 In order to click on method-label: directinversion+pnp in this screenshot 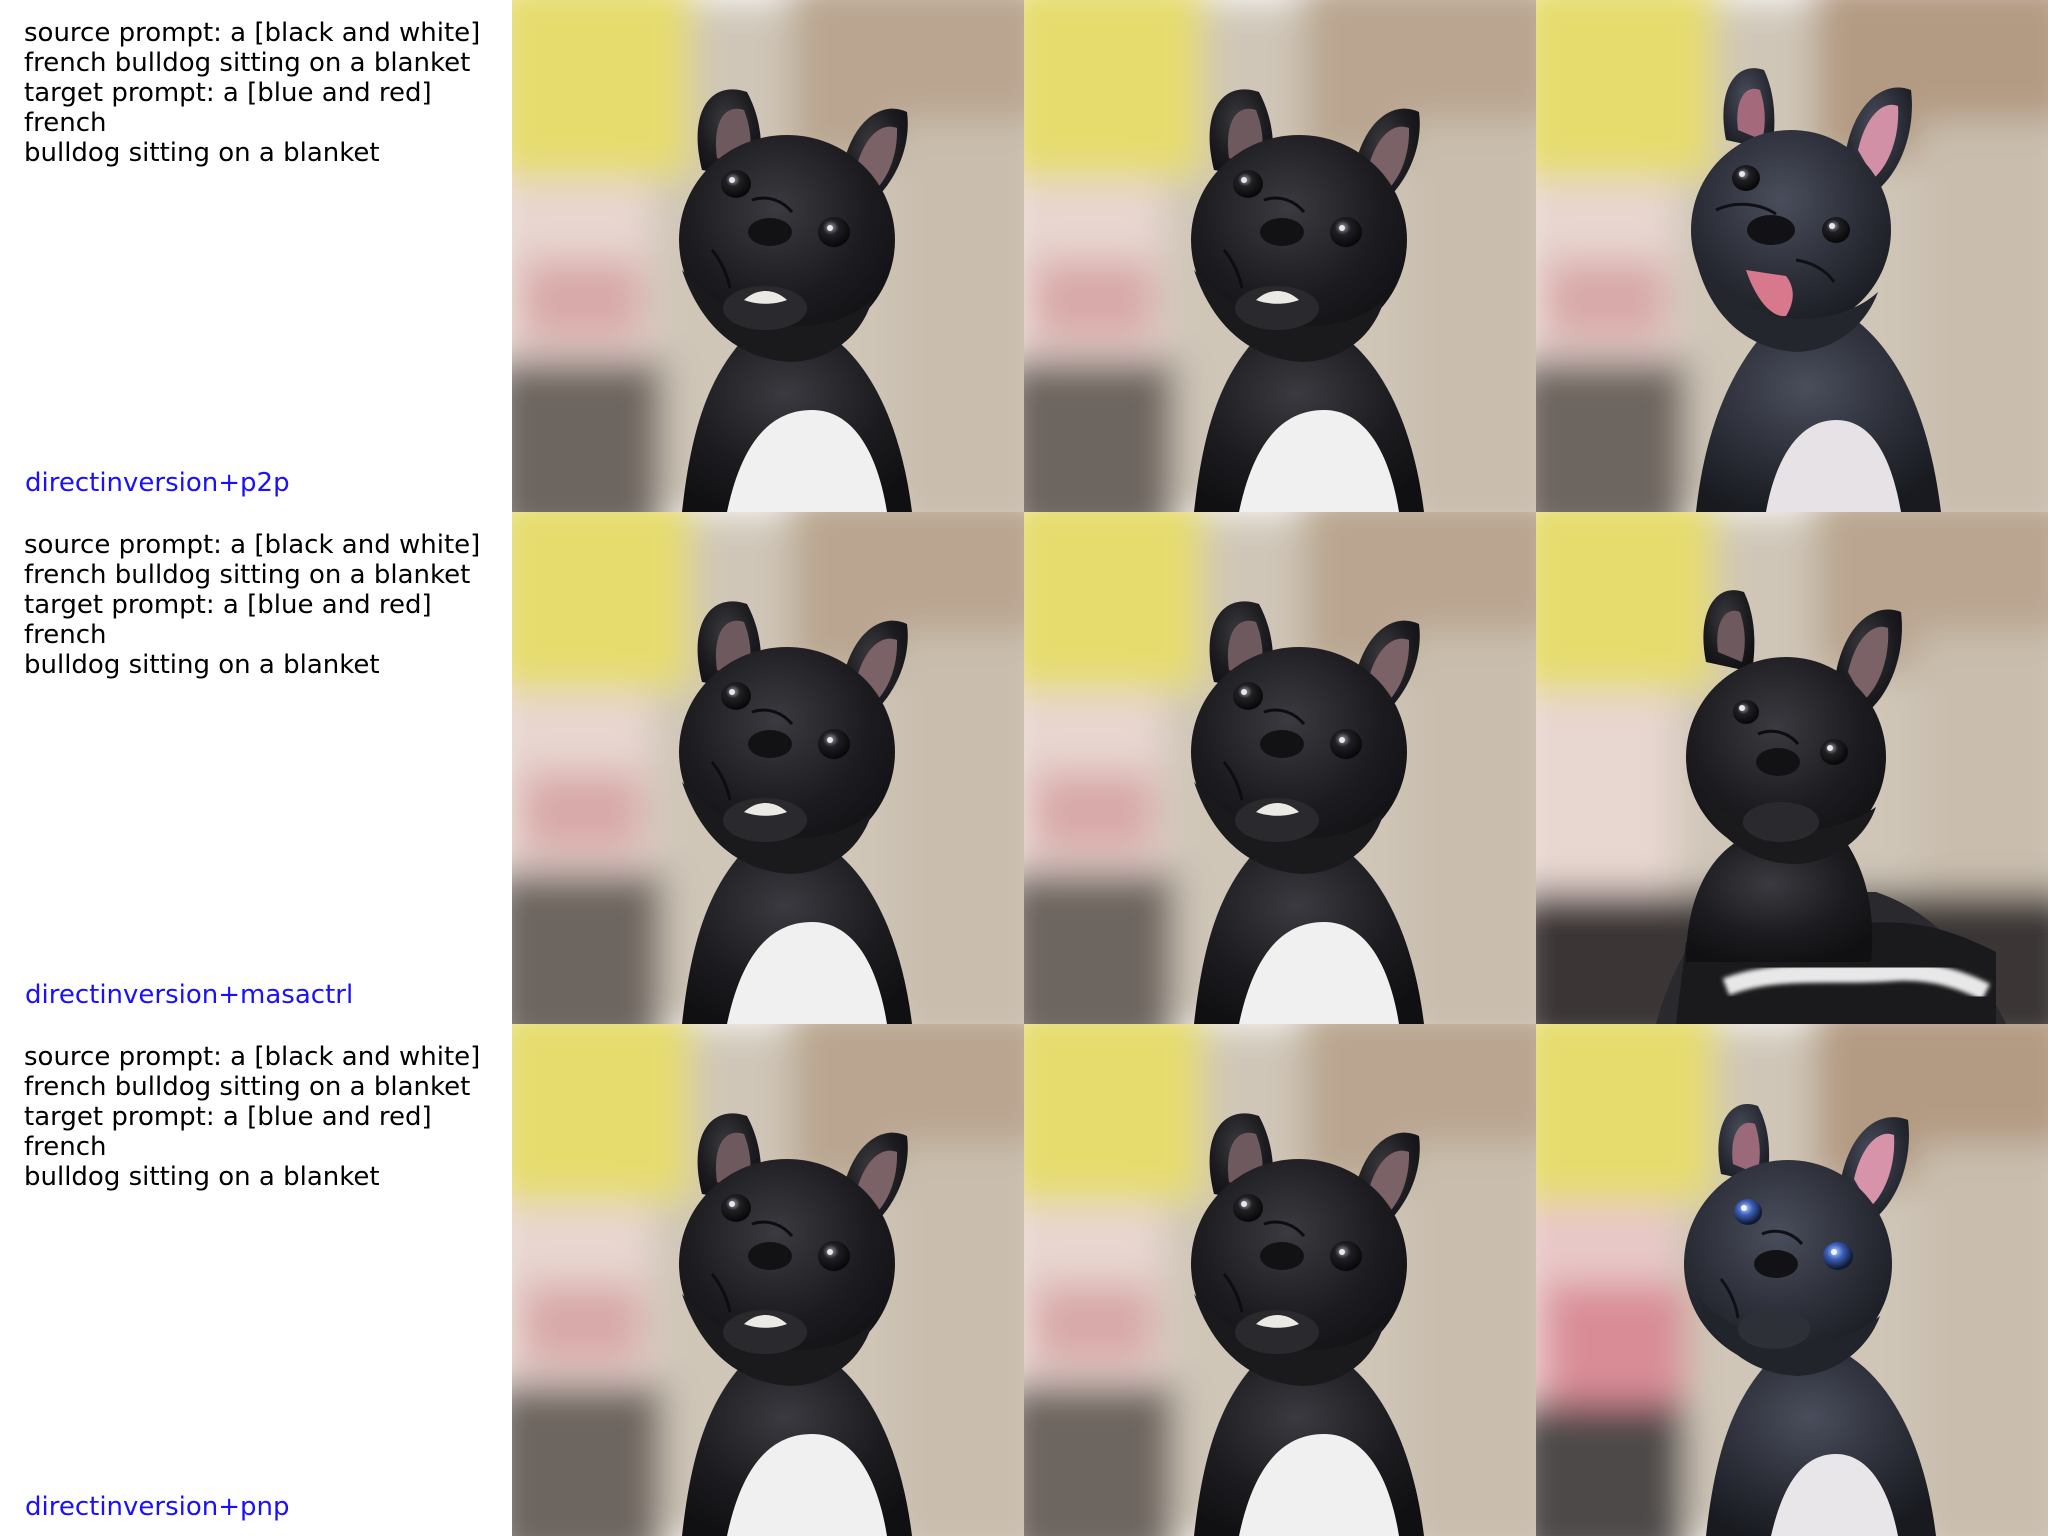, I will do `click(157, 1507)`.